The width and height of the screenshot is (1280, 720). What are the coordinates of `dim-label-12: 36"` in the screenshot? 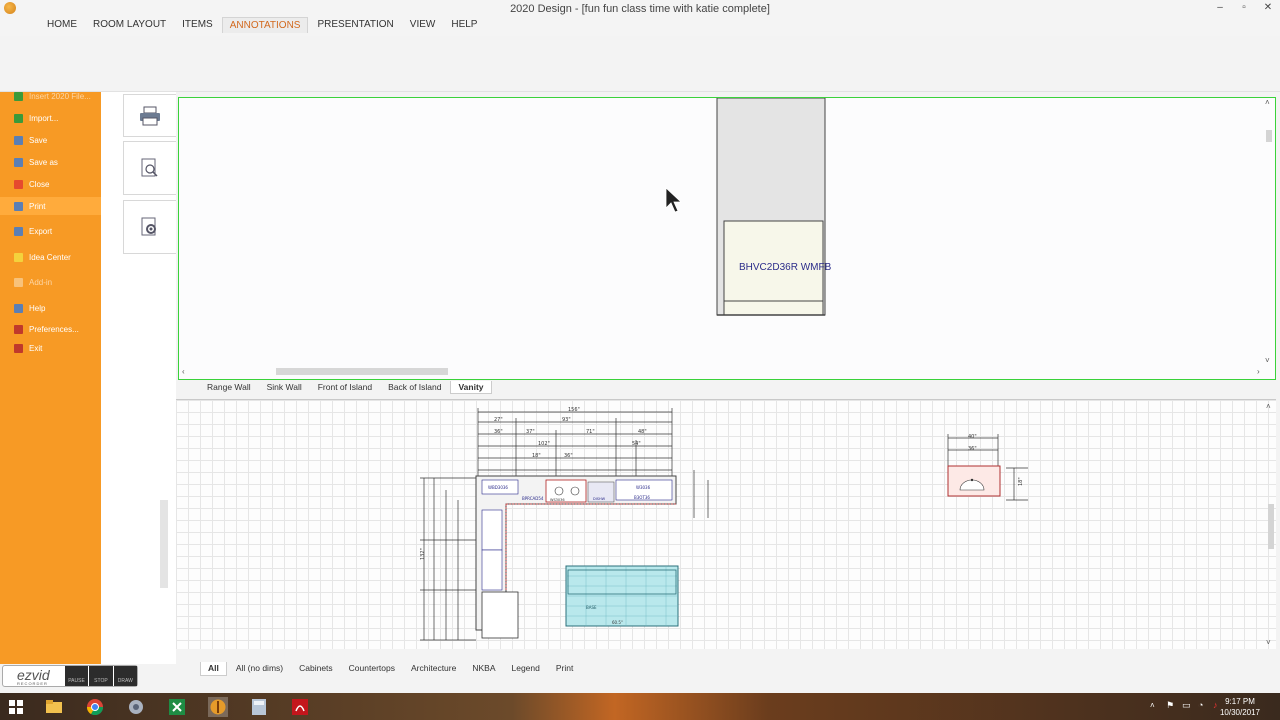 It's located at (972, 449).